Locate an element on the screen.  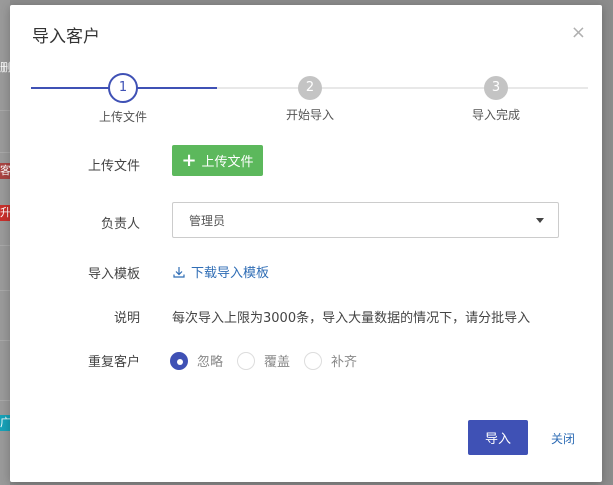
duplicate-radio-group: 忽略 覆盖 补齐 is located at coordinates (270, 360).